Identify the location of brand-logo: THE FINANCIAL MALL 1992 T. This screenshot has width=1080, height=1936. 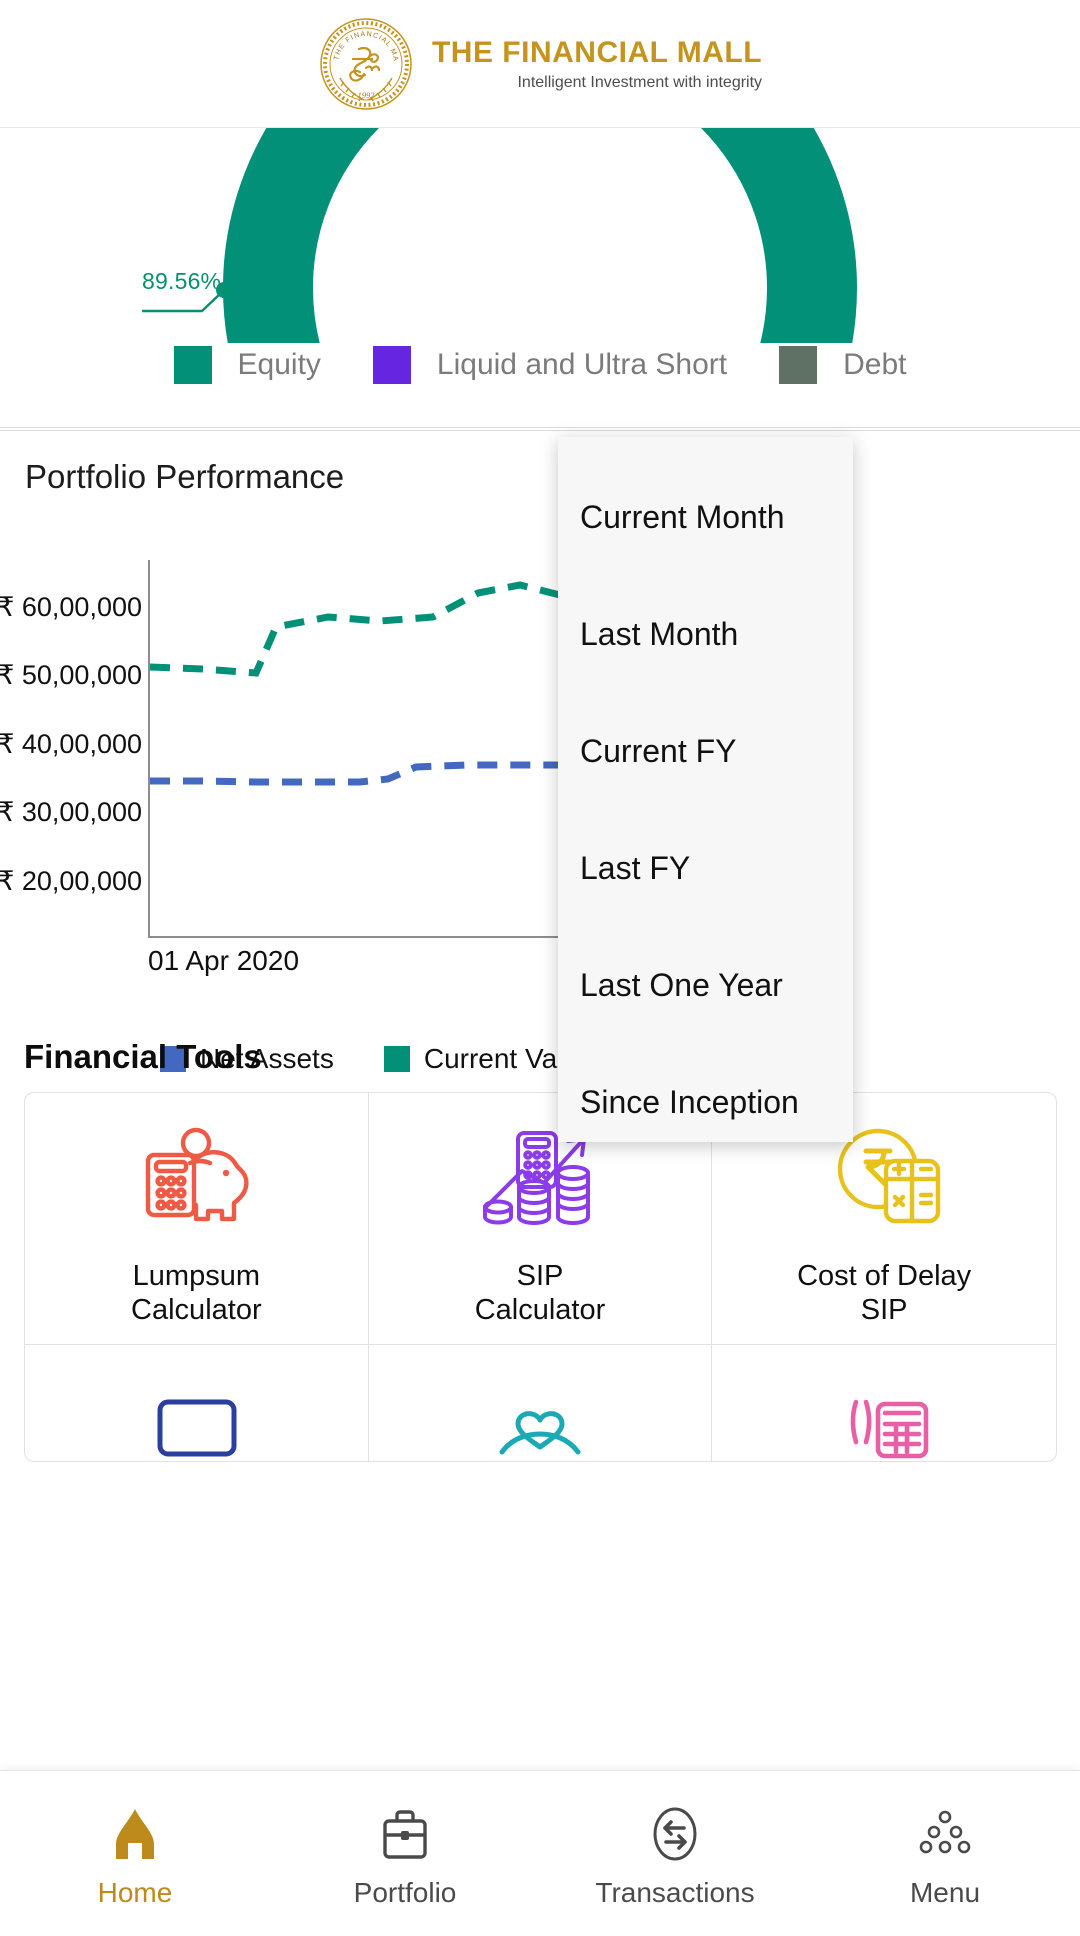
(539, 61).